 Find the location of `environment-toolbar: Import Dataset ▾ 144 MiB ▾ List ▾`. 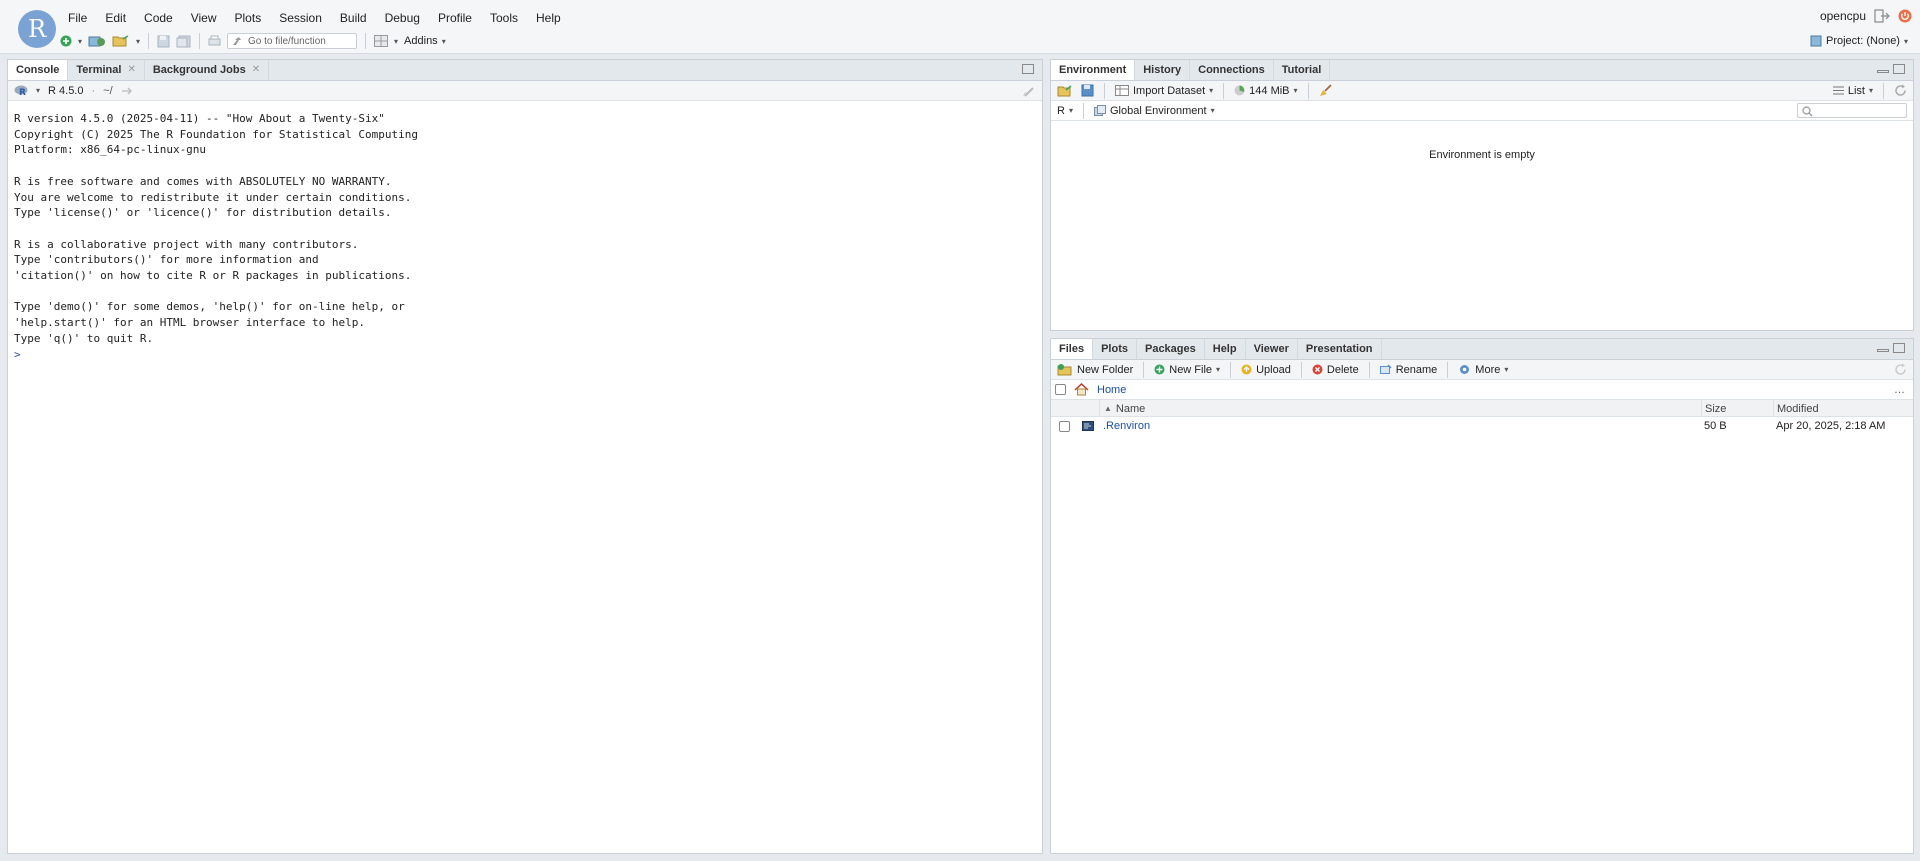

environment-toolbar: Import Dataset ▾ 144 MiB ▾ List ▾ is located at coordinates (1482, 91).